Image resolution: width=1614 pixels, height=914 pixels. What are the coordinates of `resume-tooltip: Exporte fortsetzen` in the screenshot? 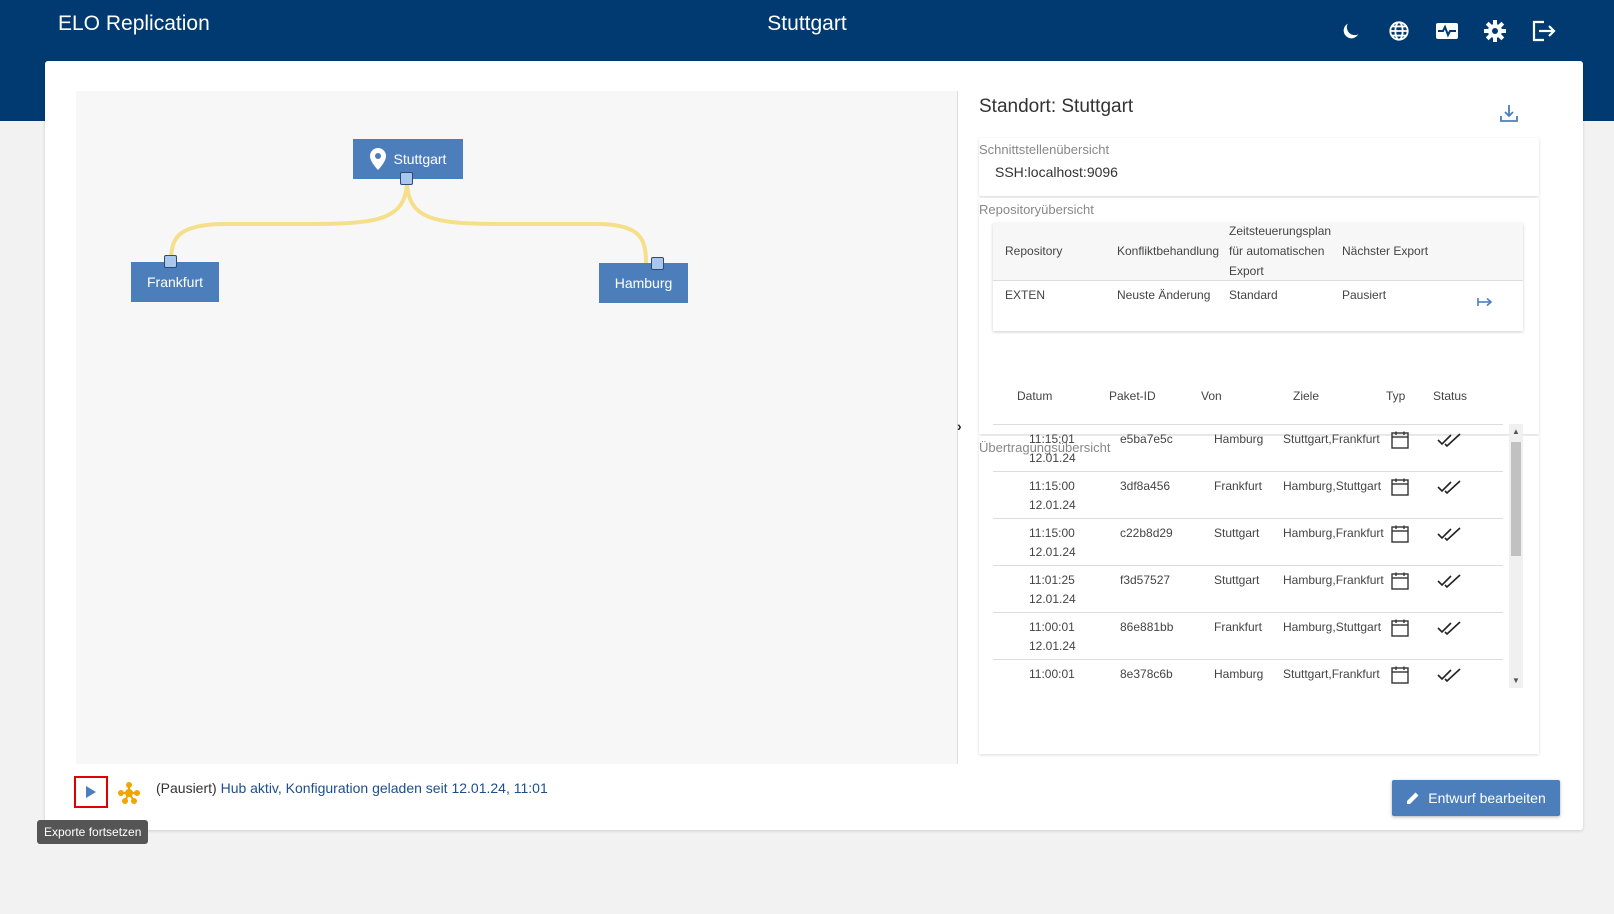 It's located at (93, 832).